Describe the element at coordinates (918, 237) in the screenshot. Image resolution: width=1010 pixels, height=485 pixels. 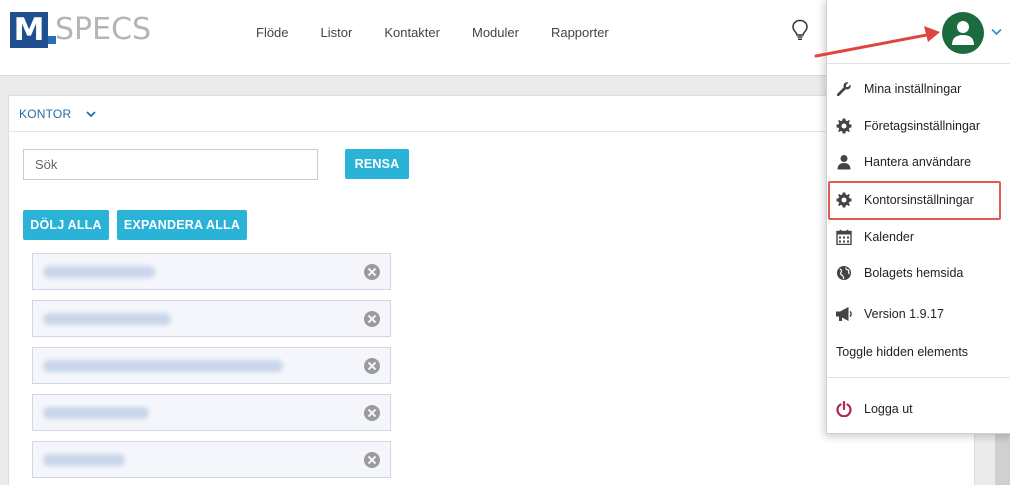
I see `menu-item-calendar: Kalender` at that location.